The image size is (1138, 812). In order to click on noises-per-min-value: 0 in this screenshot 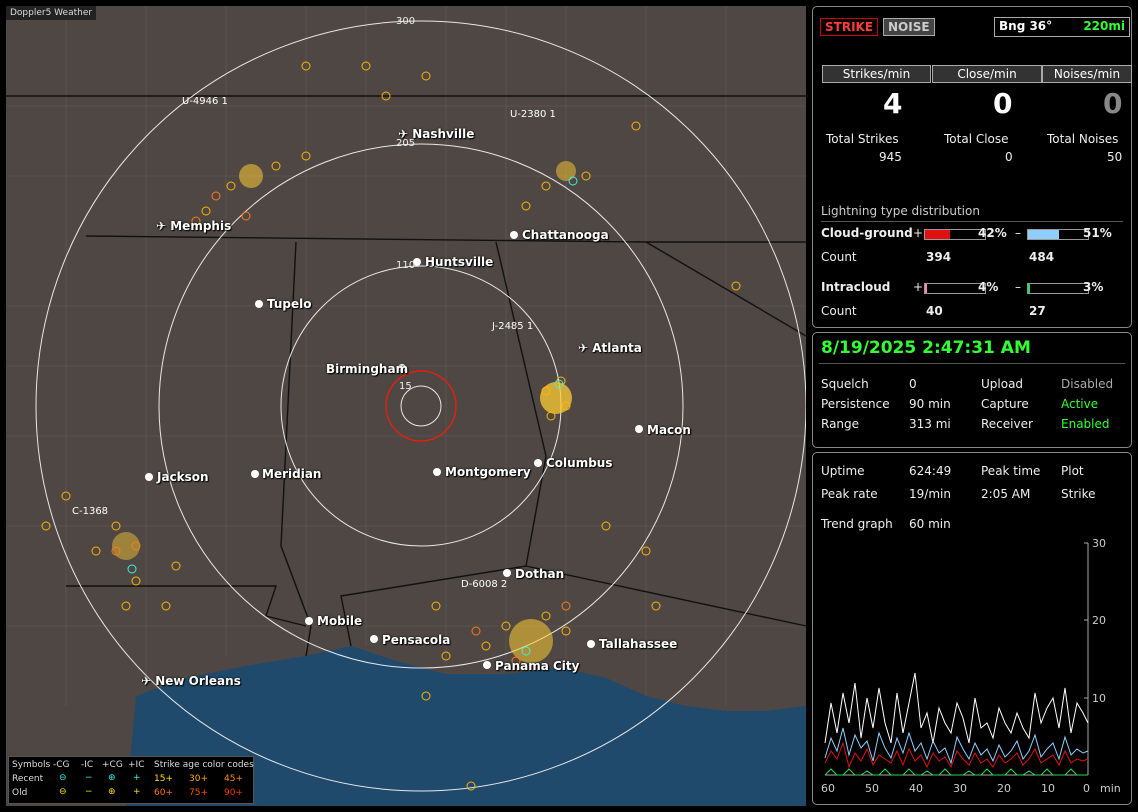, I will do `click(1113, 103)`.